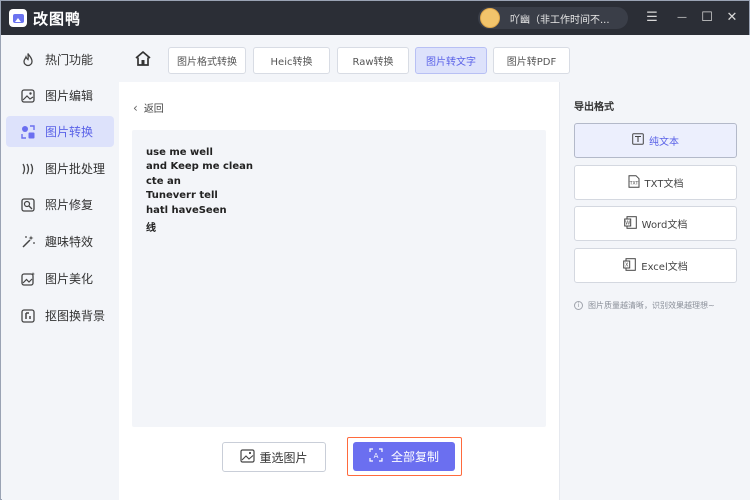  What do you see at coordinates (375, 18) in the screenshot?
I see `title-bar: 改图鸭 吖幽（非工作时间不... ☰ — ☐ ✕` at bounding box center [375, 18].